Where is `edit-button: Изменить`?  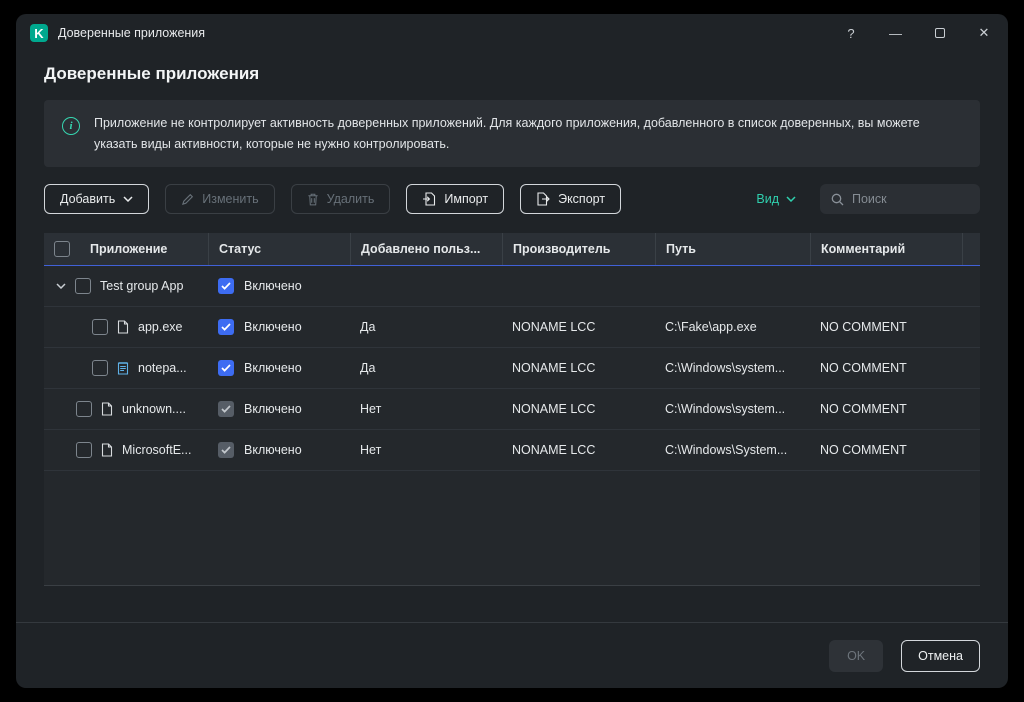 edit-button: Изменить is located at coordinates (220, 199).